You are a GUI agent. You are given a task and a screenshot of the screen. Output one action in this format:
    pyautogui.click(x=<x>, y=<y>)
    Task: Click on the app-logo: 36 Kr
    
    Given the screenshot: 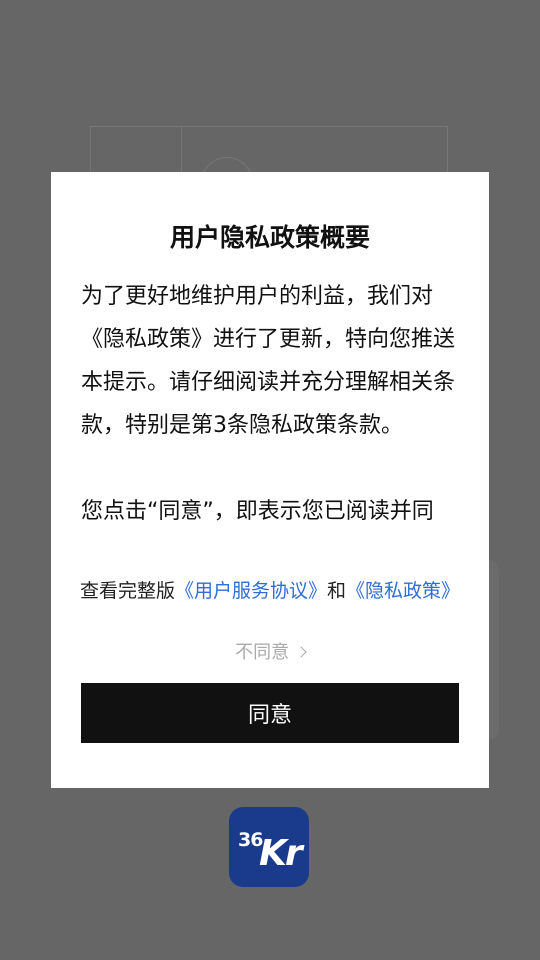 What is the action you would take?
    pyautogui.click(x=269, y=847)
    